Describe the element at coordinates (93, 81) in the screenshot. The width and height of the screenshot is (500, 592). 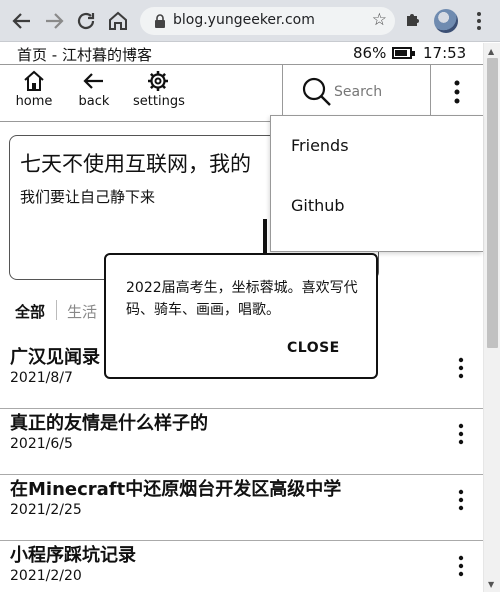
I see `arrow-left-icon` at that location.